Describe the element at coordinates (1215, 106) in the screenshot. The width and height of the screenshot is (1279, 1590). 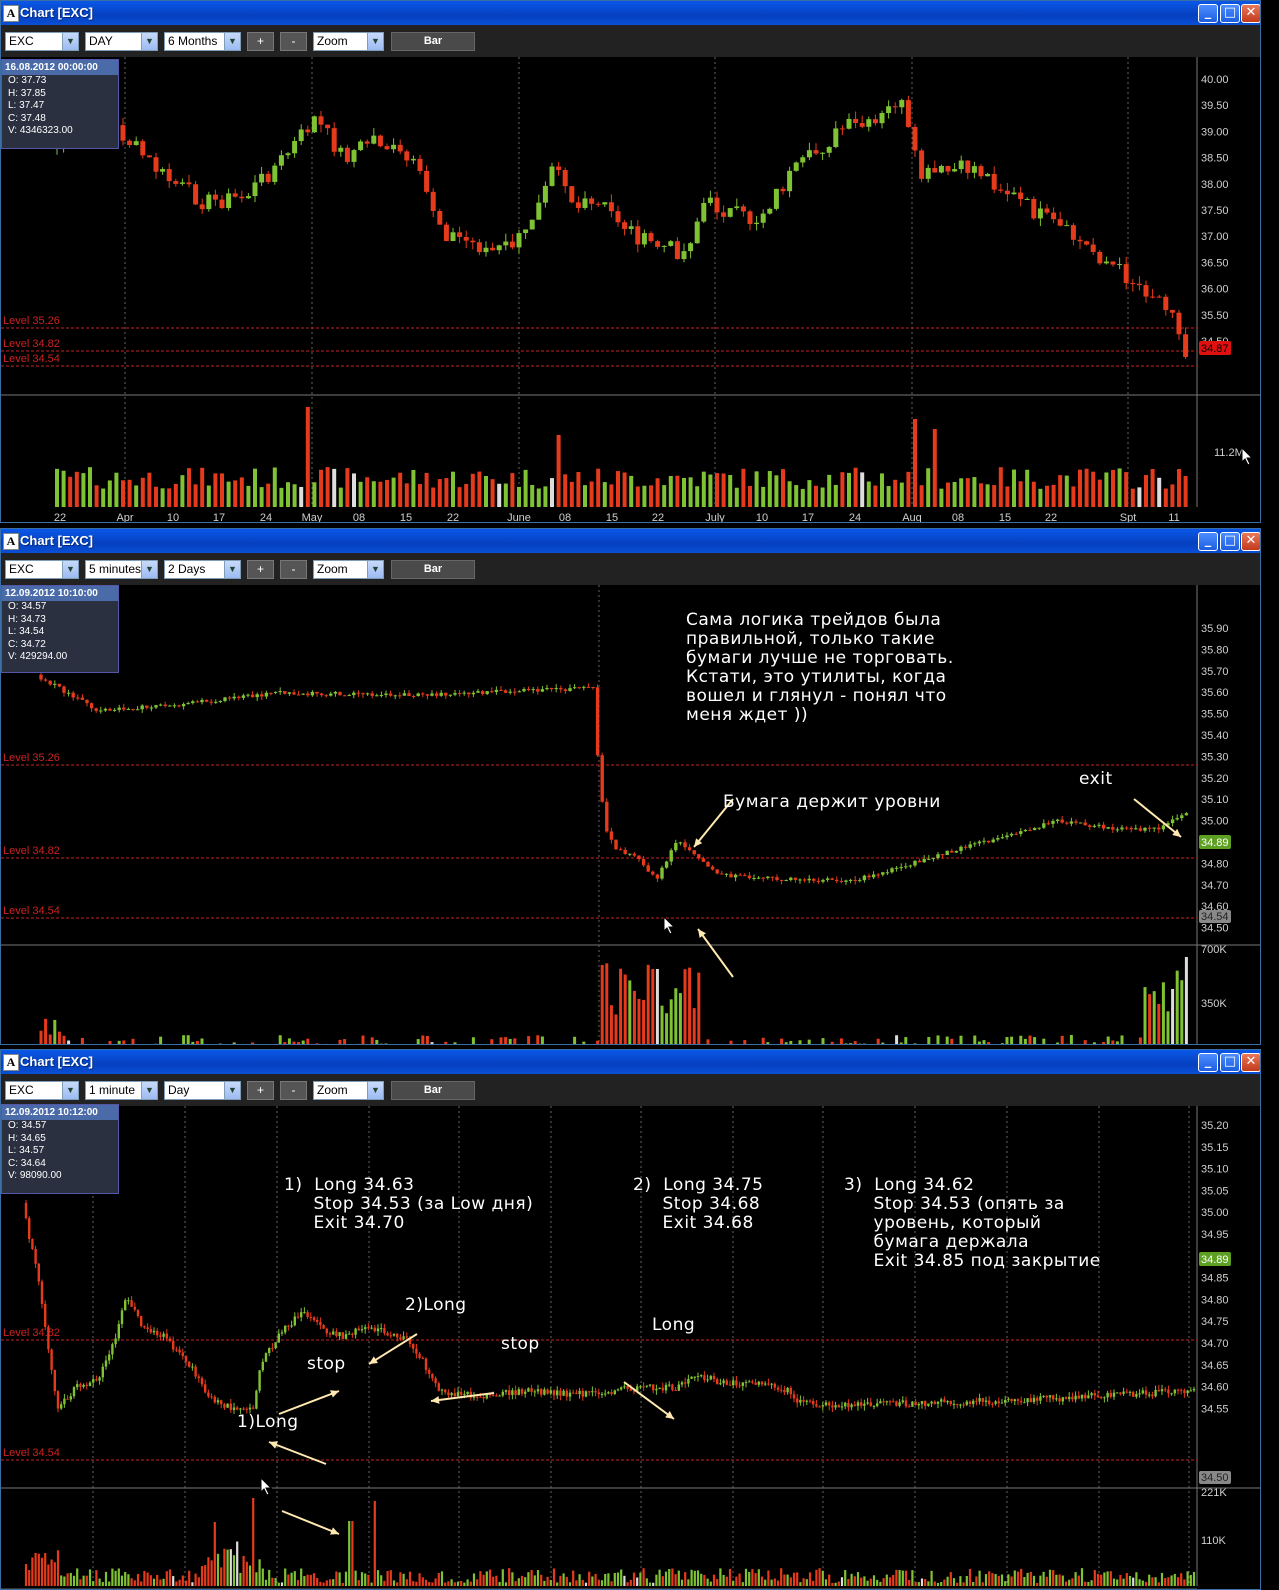
I see `y-tick-label: 39.50` at that location.